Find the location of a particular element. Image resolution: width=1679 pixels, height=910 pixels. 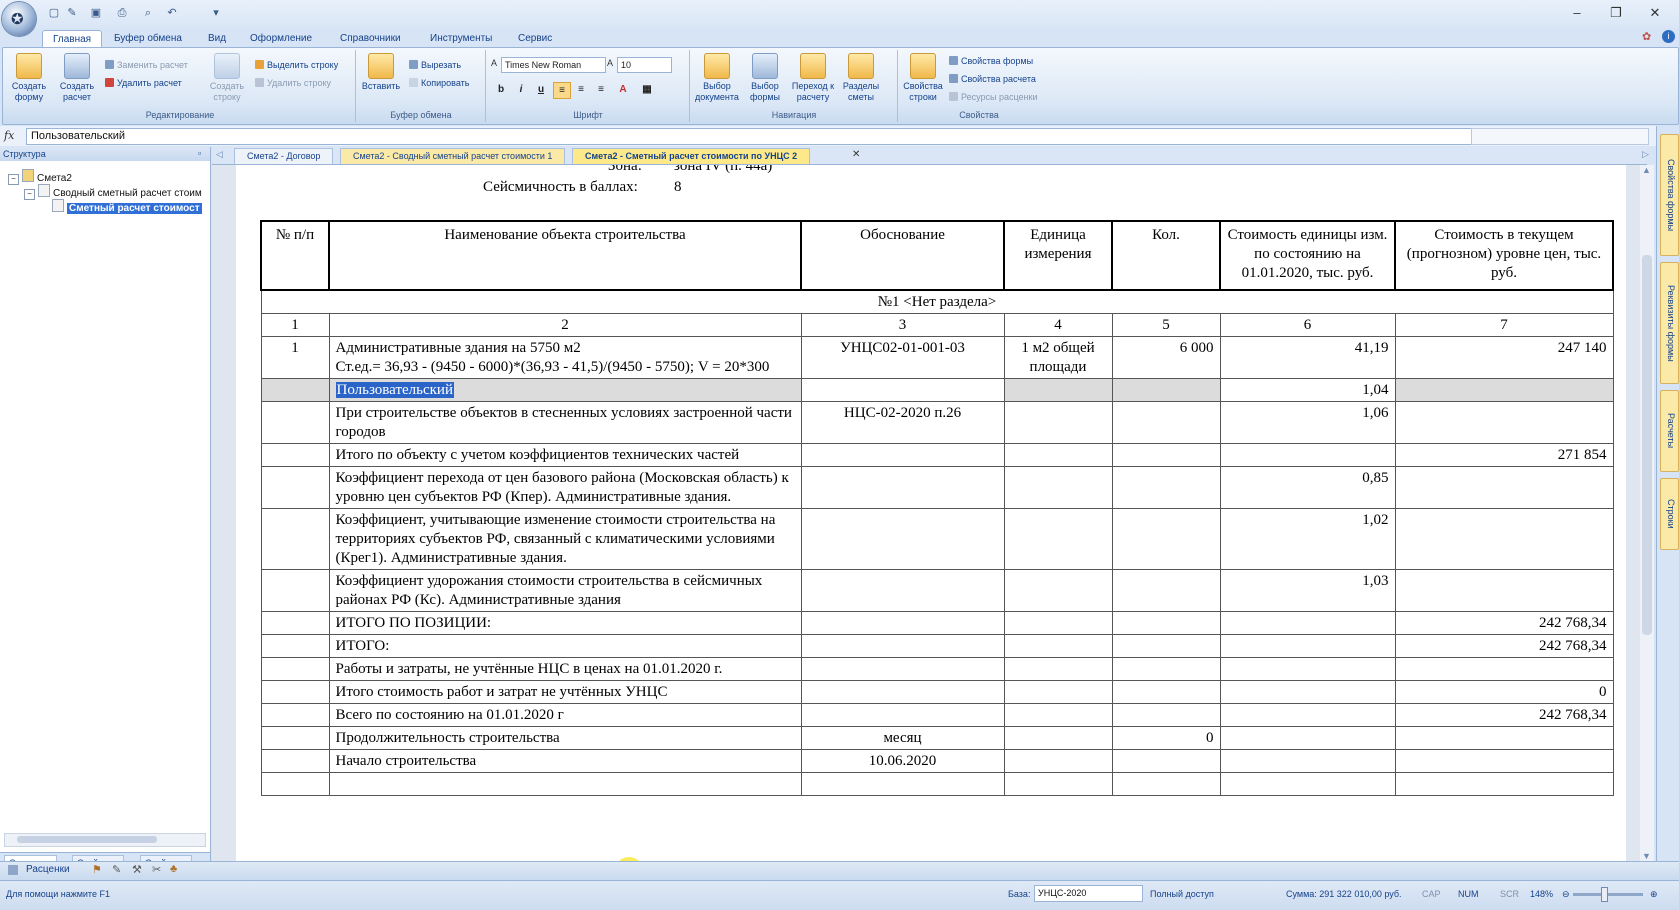

tree-node-summary: − Сводный сметный расчет стоим is located at coordinates (113, 192).